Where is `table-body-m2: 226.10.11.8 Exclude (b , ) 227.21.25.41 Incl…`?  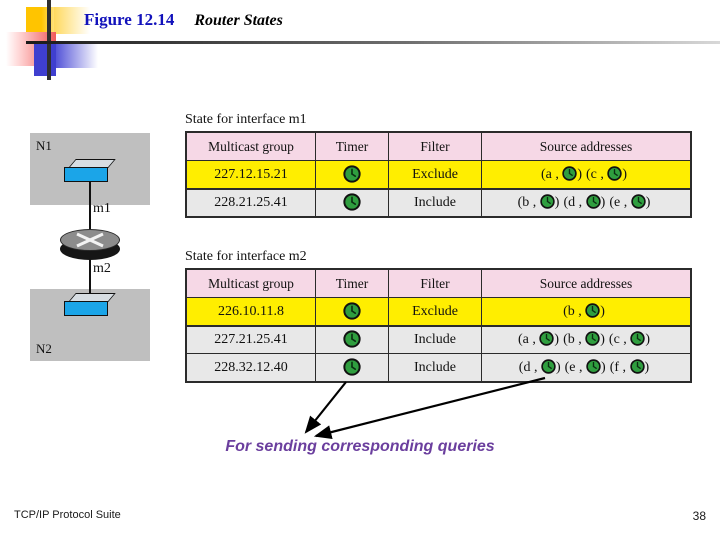 table-body-m2: 226.10.11.8 Exclude (b , ) 227.21.25.41 Incl… is located at coordinates (438, 339).